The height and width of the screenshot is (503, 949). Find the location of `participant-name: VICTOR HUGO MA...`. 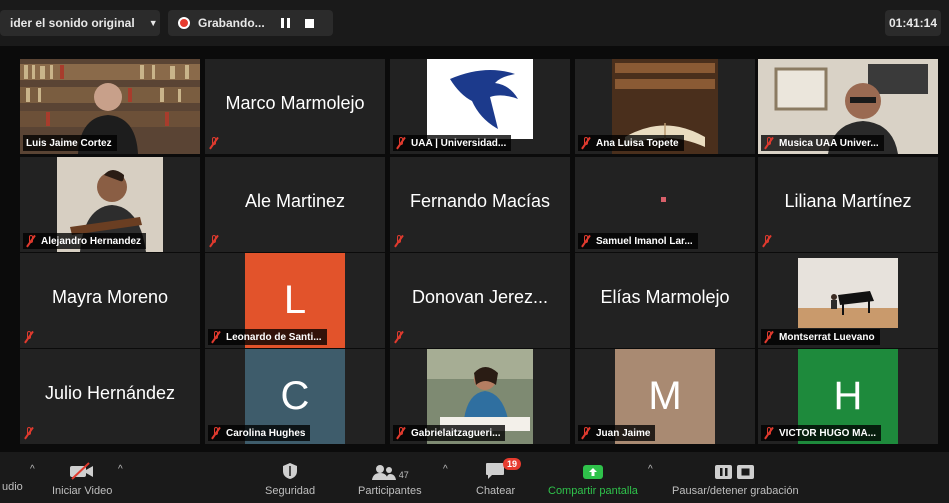

participant-name: VICTOR HUGO MA... is located at coordinates (828, 433).